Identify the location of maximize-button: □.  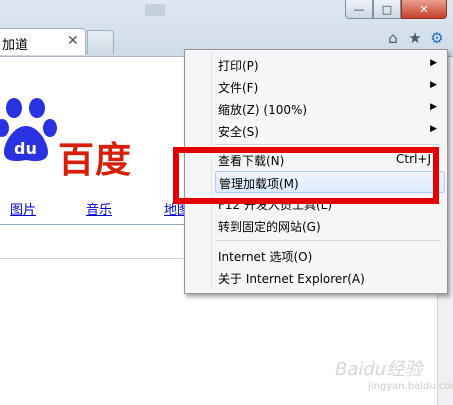
(387, 9).